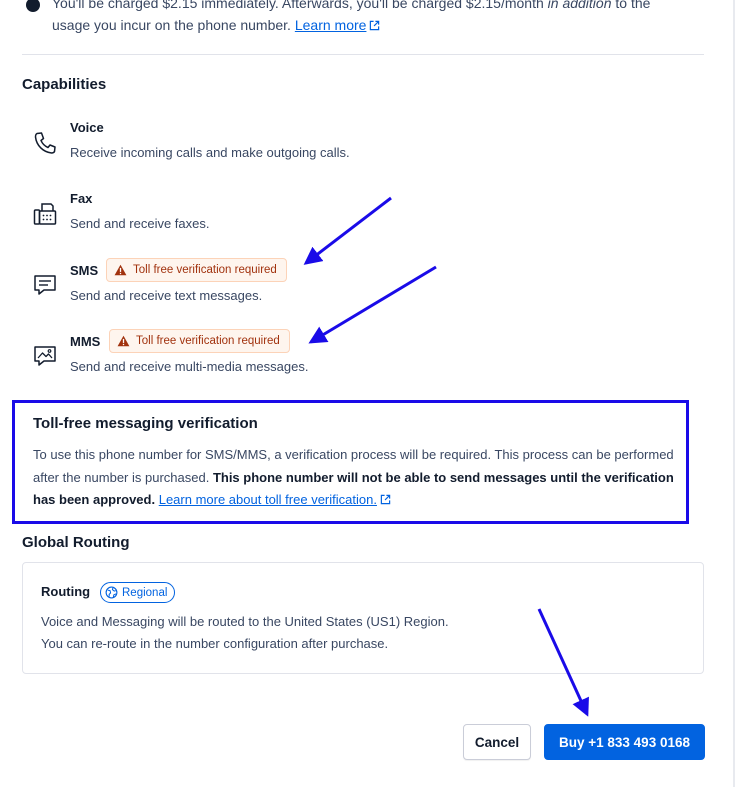 This screenshot has width=735, height=787. What do you see at coordinates (64, 84) in the screenshot?
I see `capabilities-heading: Capabilities` at bounding box center [64, 84].